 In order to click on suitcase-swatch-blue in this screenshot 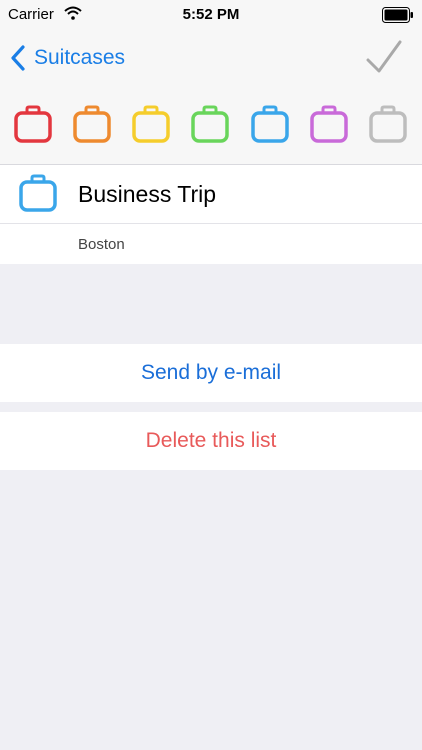, I will do `click(270, 124)`.